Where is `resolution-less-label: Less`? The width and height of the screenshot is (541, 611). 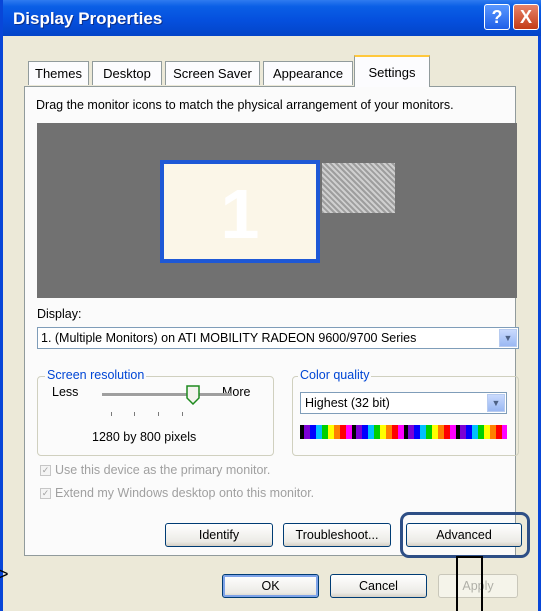
resolution-less-label: Less is located at coordinates (65, 392).